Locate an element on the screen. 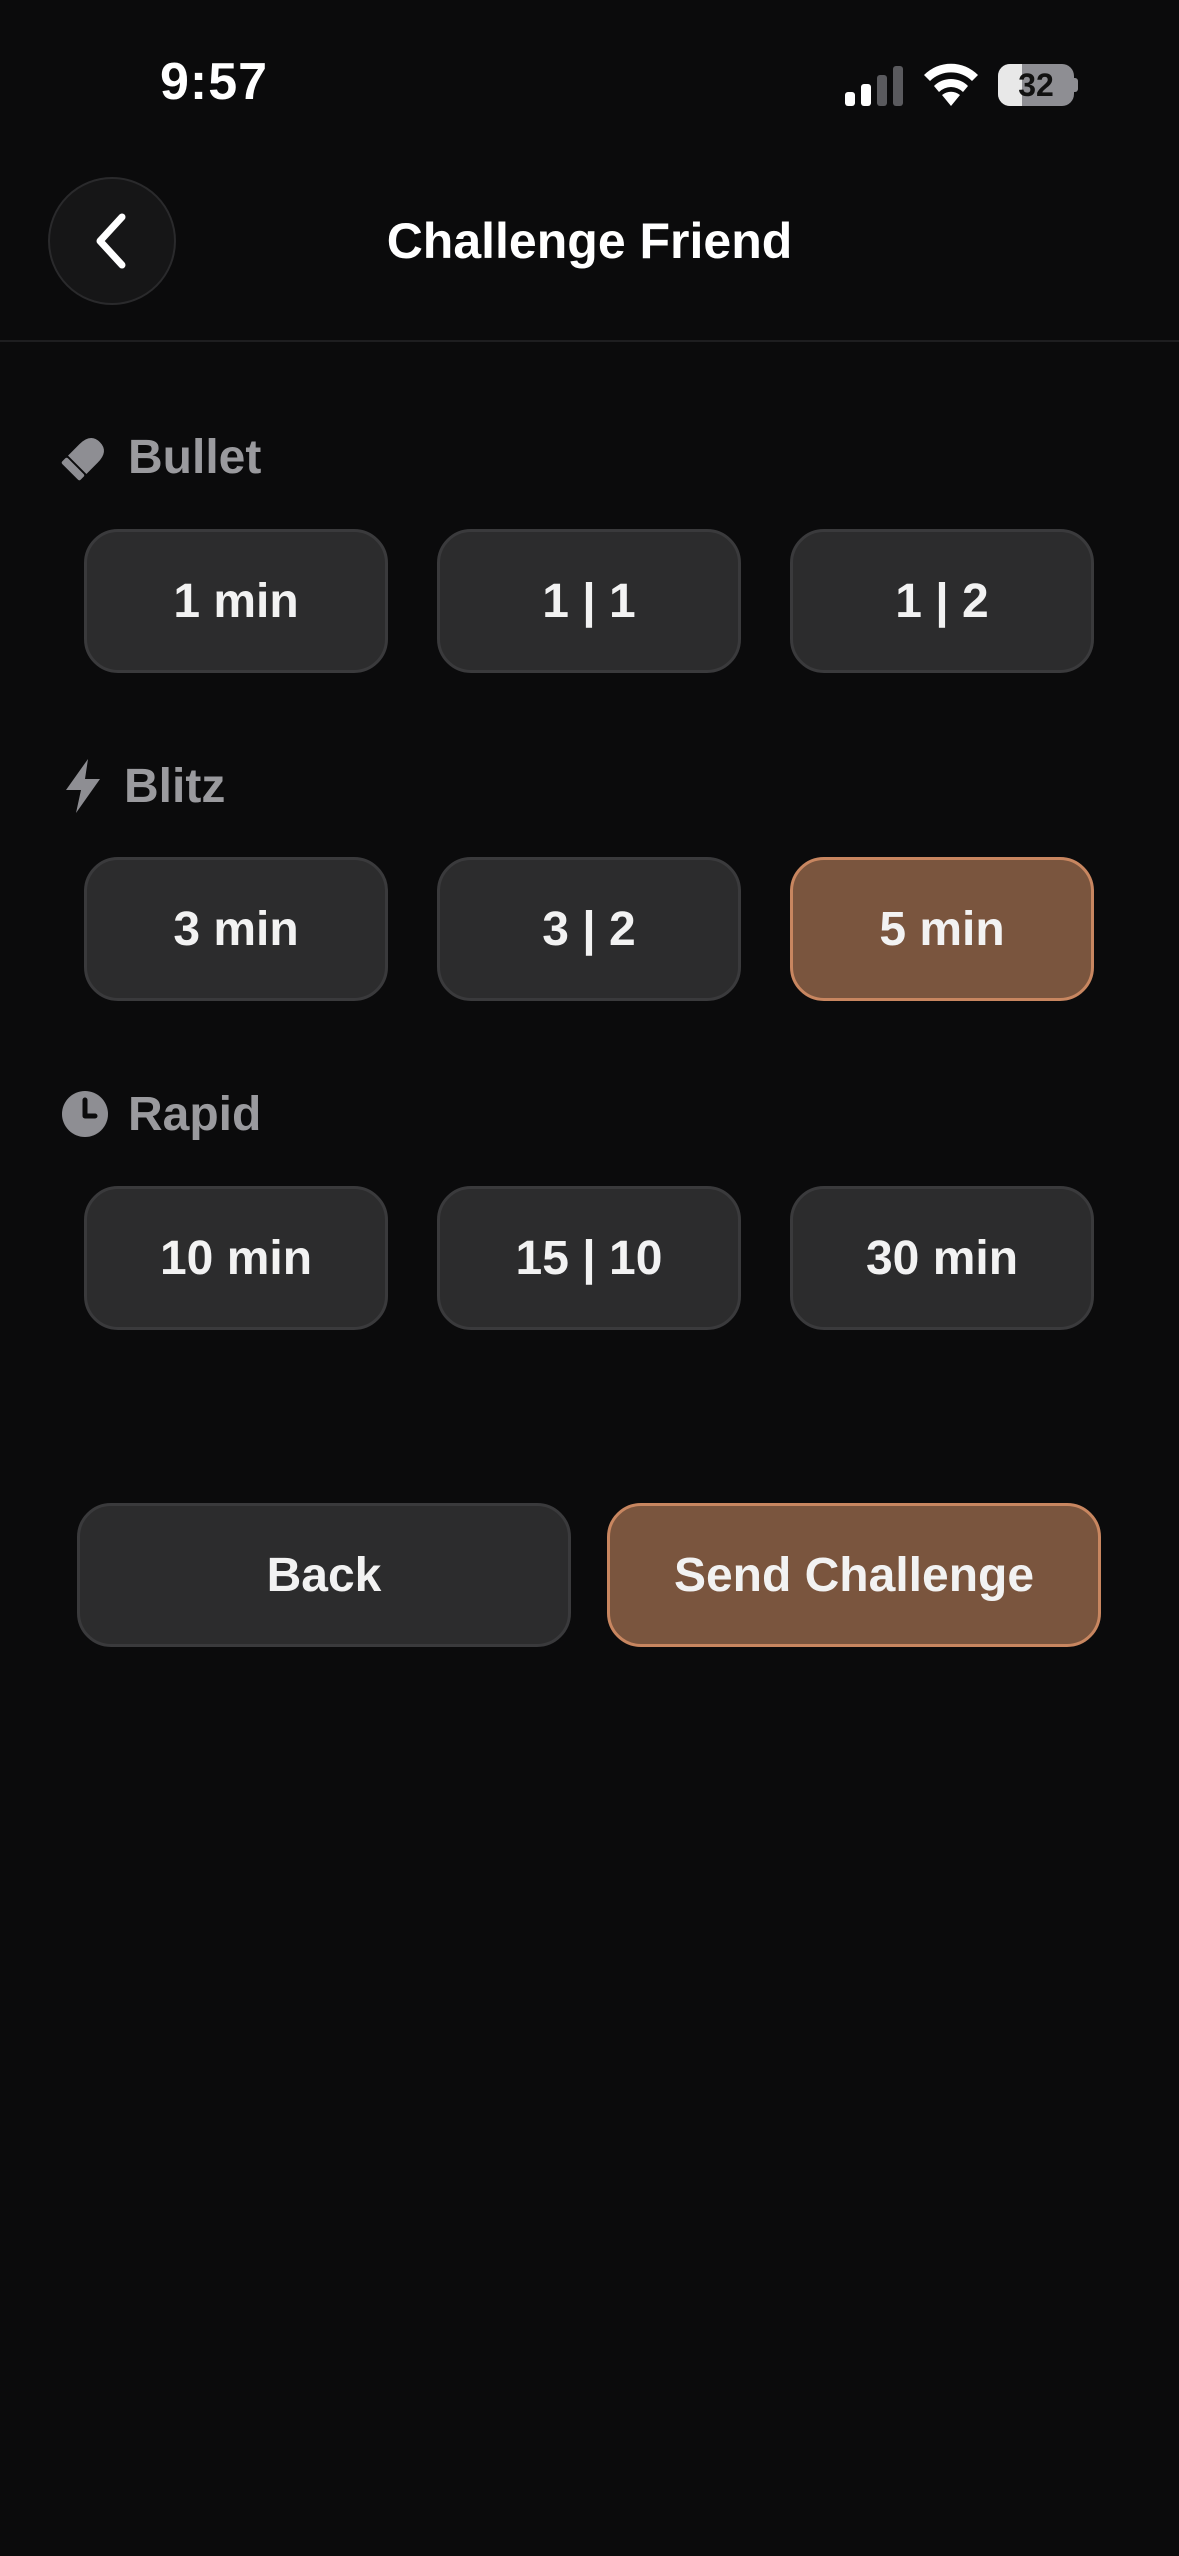  lightning-icon is located at coordinates (83, 786).